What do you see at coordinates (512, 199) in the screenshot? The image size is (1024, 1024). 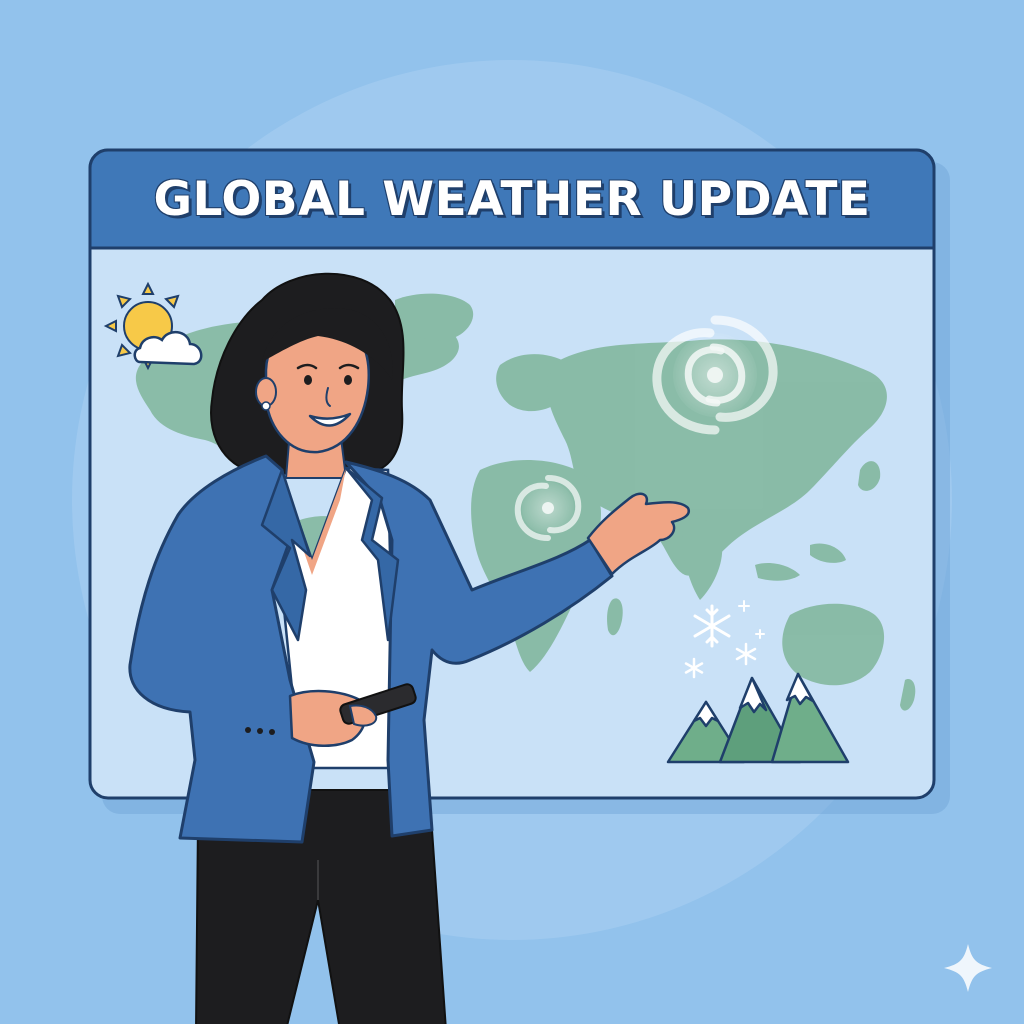 I see `board-header` at bounding box center [512, 199].